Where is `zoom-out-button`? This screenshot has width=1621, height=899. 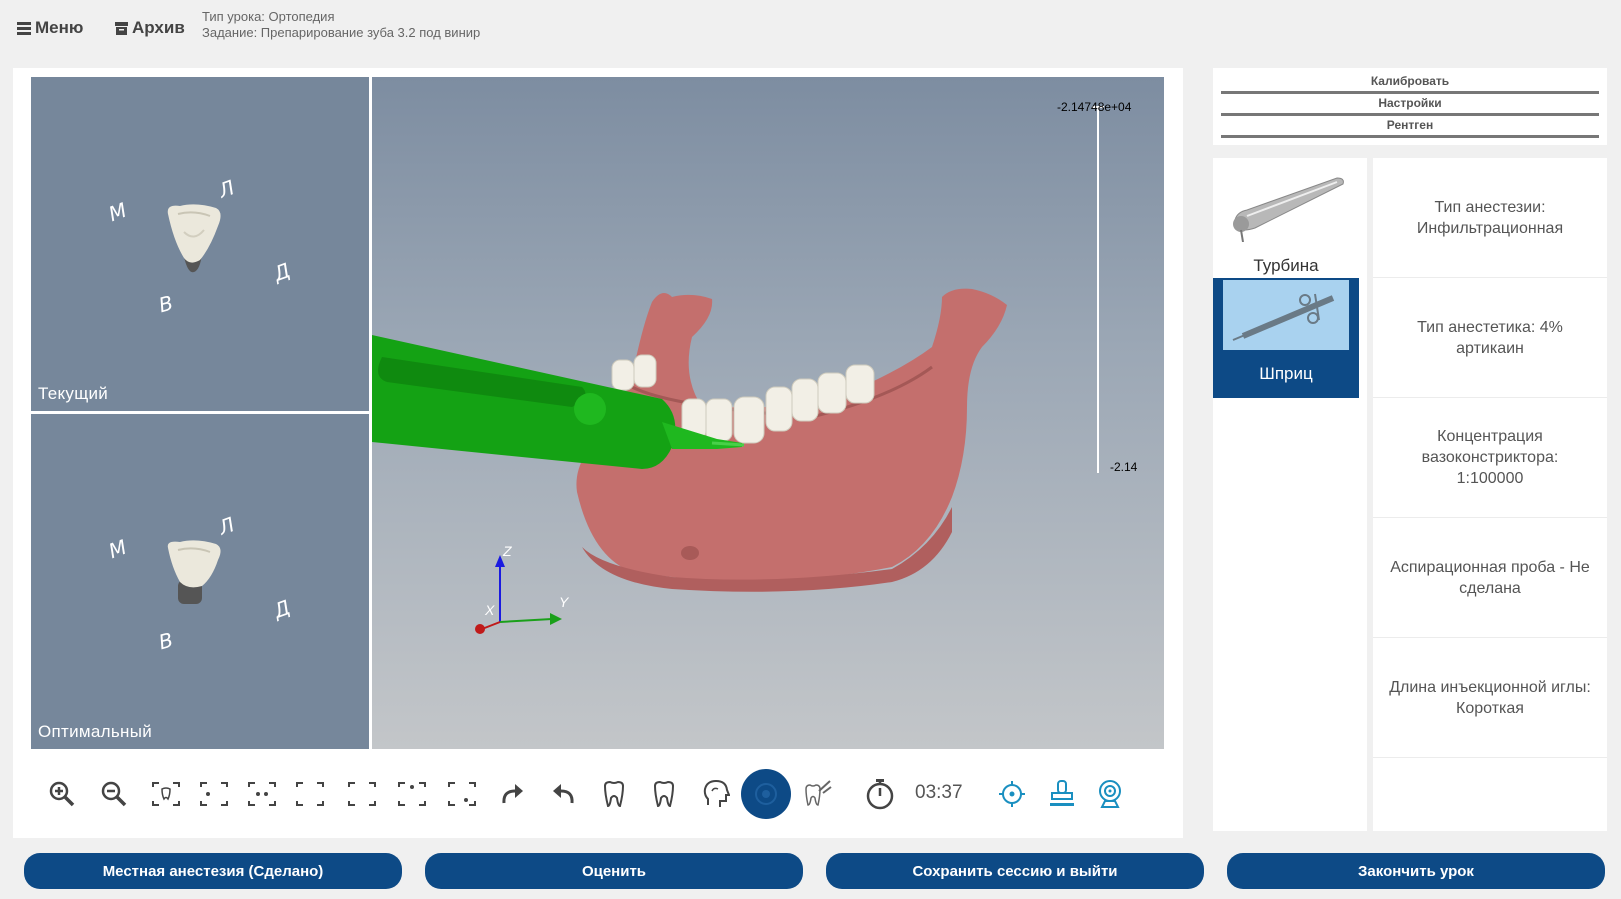 zoom-out-button is located at coordinates (114, 794).